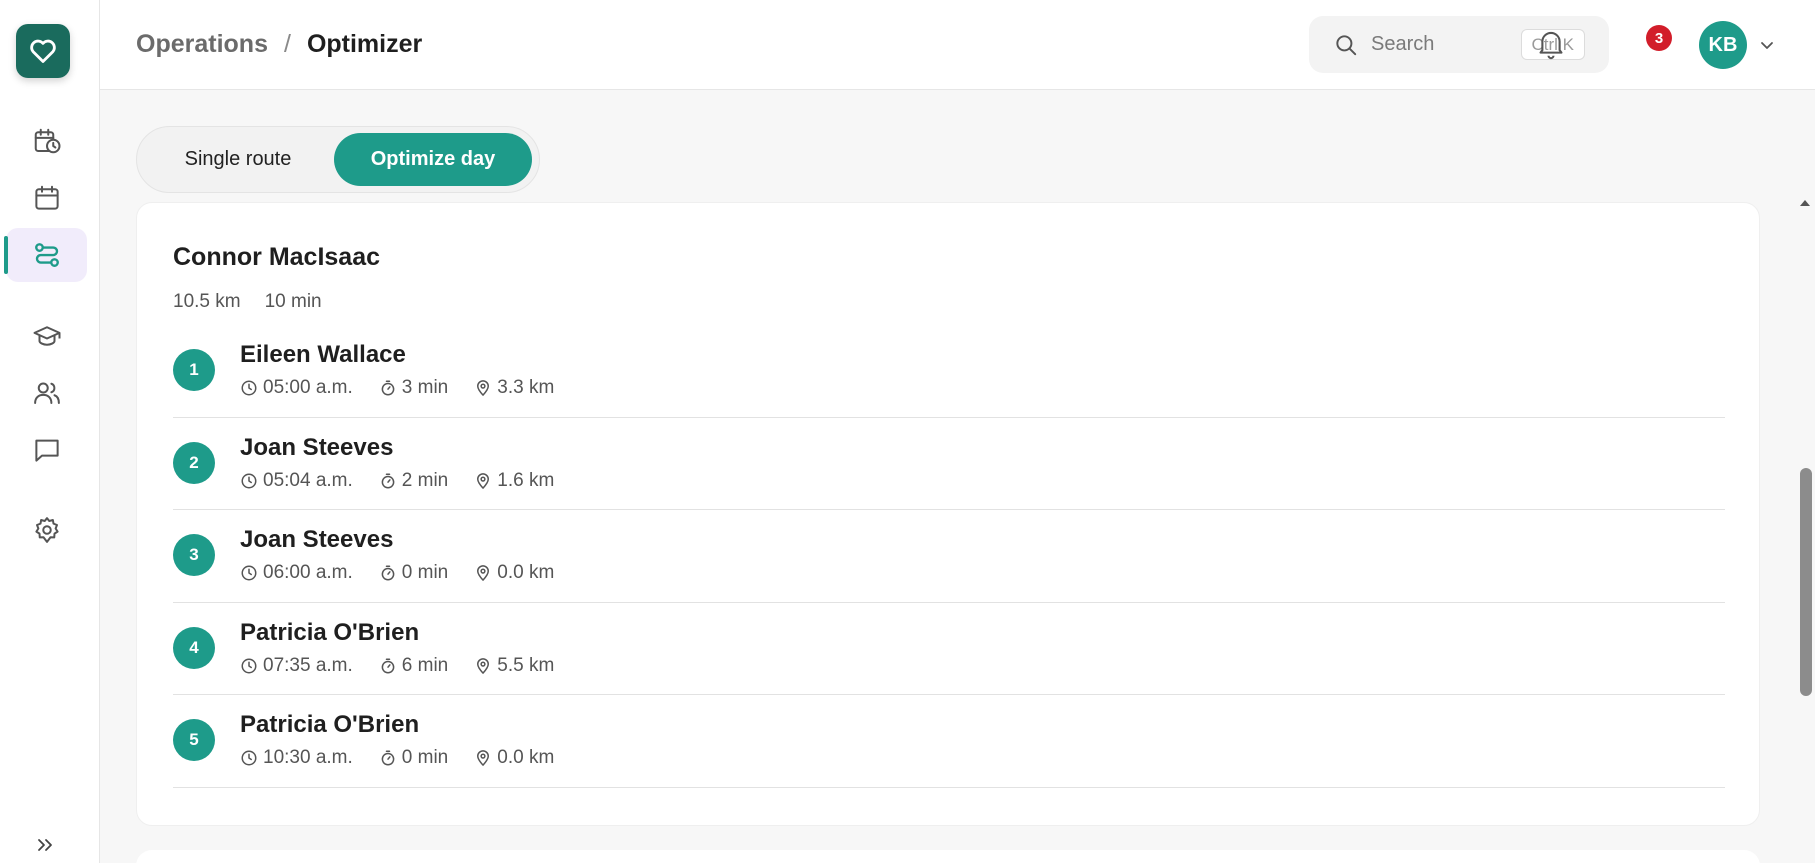 The width and height of the screenshot is (1815, 863). I want to click on optimizer-mode-toggle: Single route Optimize day, so click(338, 159).